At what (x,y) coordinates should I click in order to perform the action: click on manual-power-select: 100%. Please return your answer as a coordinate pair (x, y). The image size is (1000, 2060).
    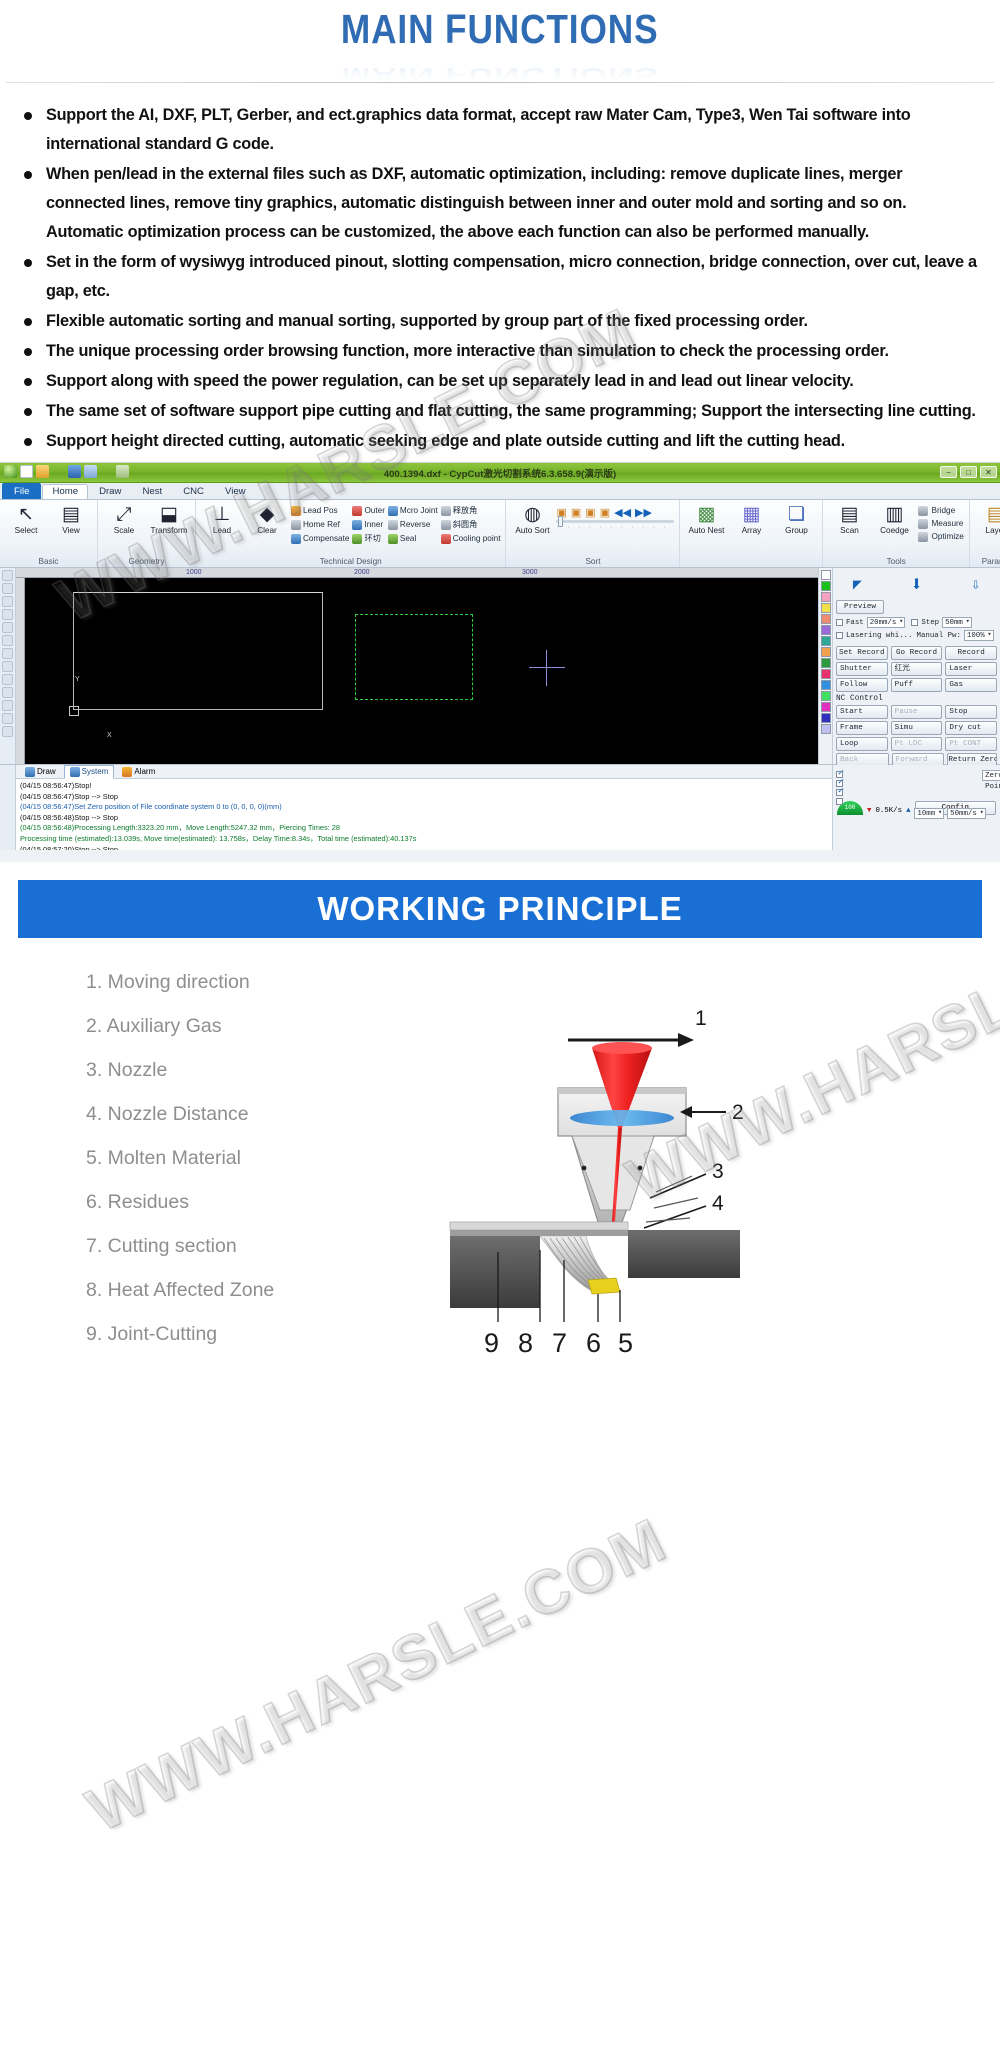
    Looking at the image, I should click on (978, 635).